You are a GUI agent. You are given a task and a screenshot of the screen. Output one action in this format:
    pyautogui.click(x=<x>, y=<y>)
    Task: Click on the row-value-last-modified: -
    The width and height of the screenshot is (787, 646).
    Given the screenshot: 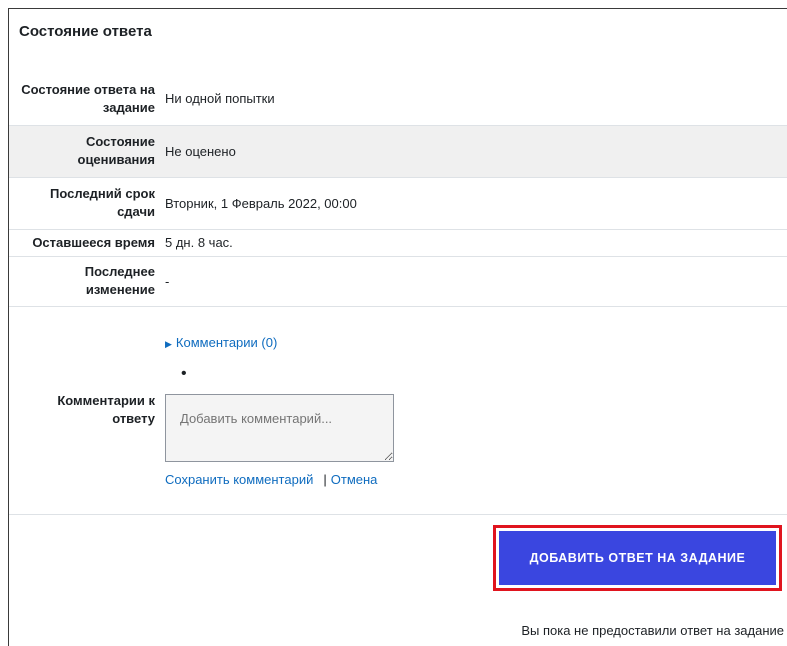 What is the action you would take?
    pyautogui.click(x=167, y=281)
    